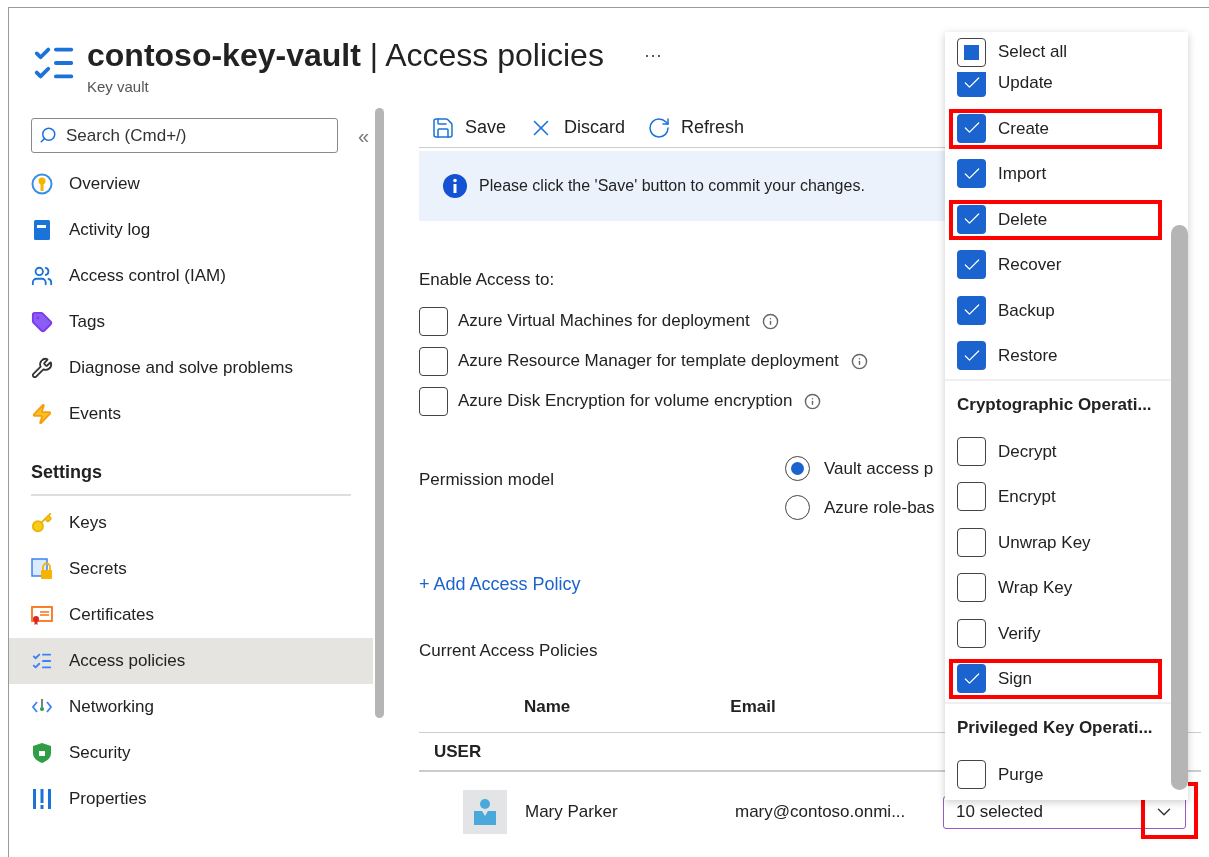 This screenshot has height=857, width=1209. What do you see at coordinates (696, 127) in the screenshot?
I see `refresh-button: Refresh` at bounding box center [696, 127].